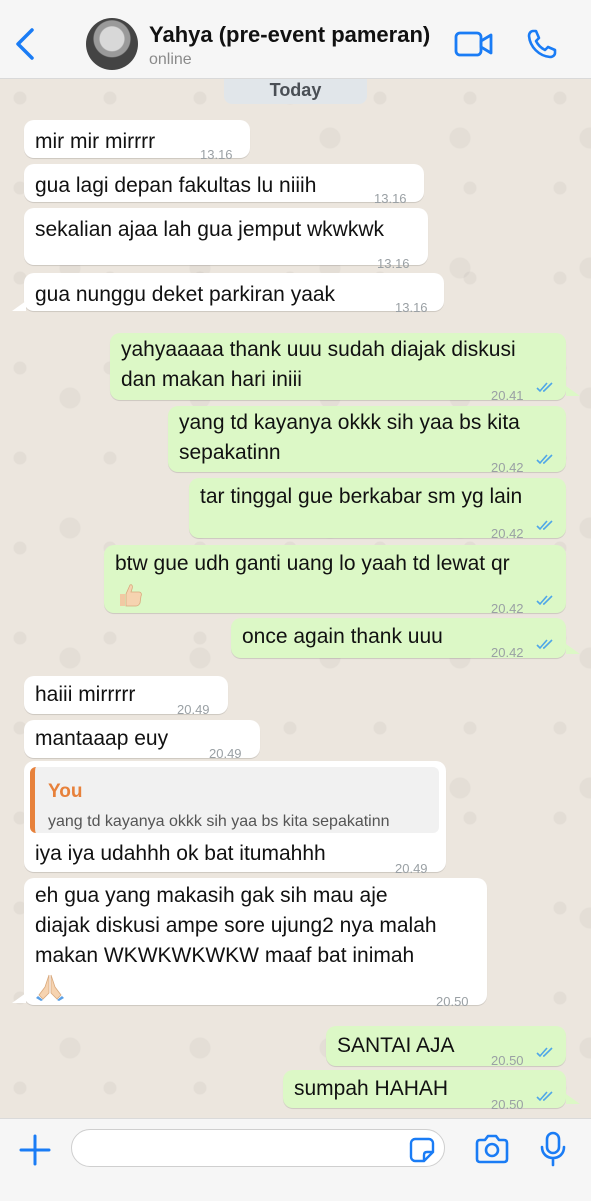 The image size is (591, 1201). What do you see at coordinates (342, 636) in the screenshot?
I see `message-text: once again thank uuu` at bounding box center [342, 636].